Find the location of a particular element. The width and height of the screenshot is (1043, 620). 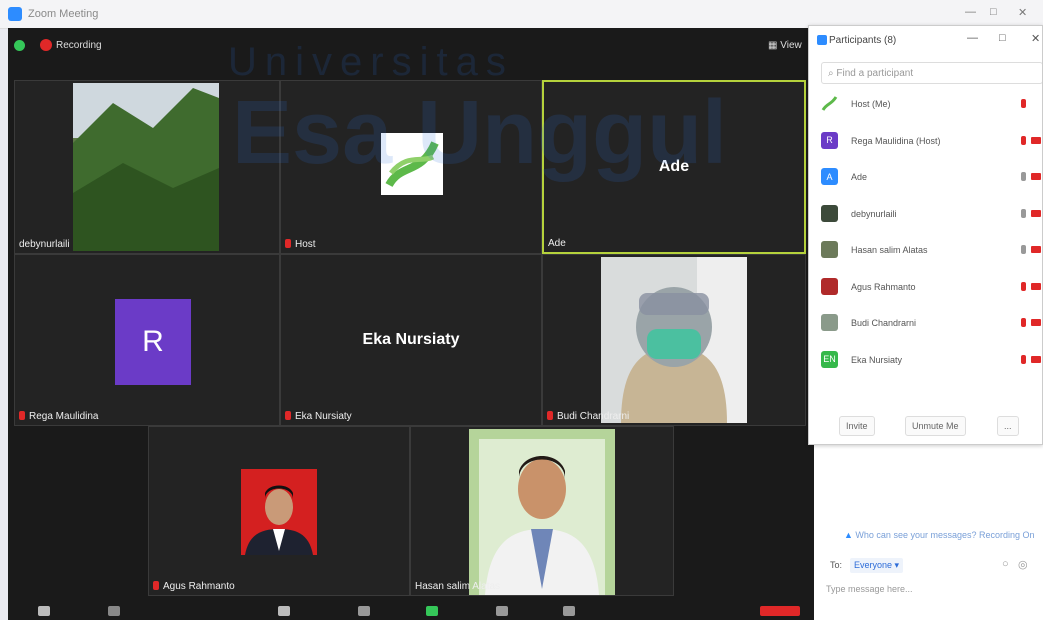

participants-button is located at coordinates (284, 611).